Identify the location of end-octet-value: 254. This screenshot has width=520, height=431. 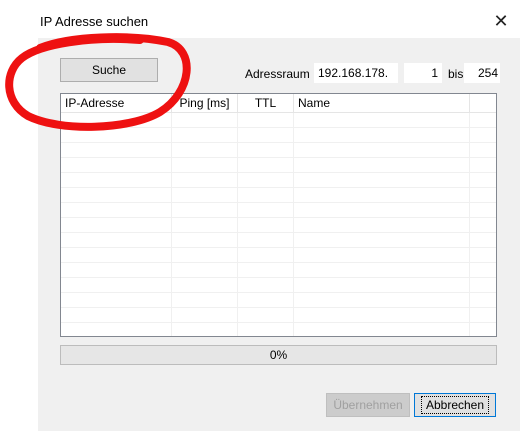
(487, 73).